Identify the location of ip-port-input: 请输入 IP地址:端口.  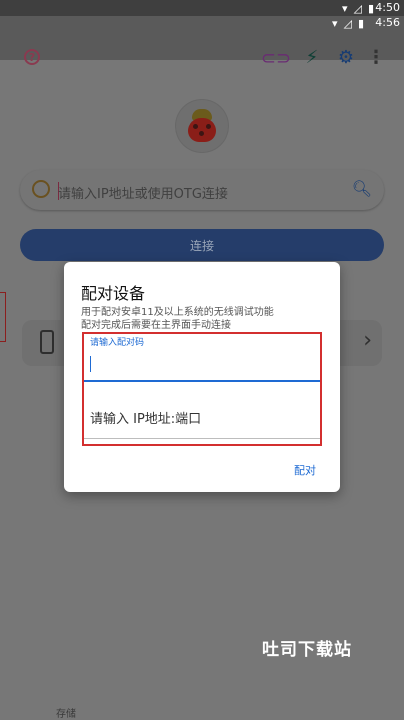
(145, 417).